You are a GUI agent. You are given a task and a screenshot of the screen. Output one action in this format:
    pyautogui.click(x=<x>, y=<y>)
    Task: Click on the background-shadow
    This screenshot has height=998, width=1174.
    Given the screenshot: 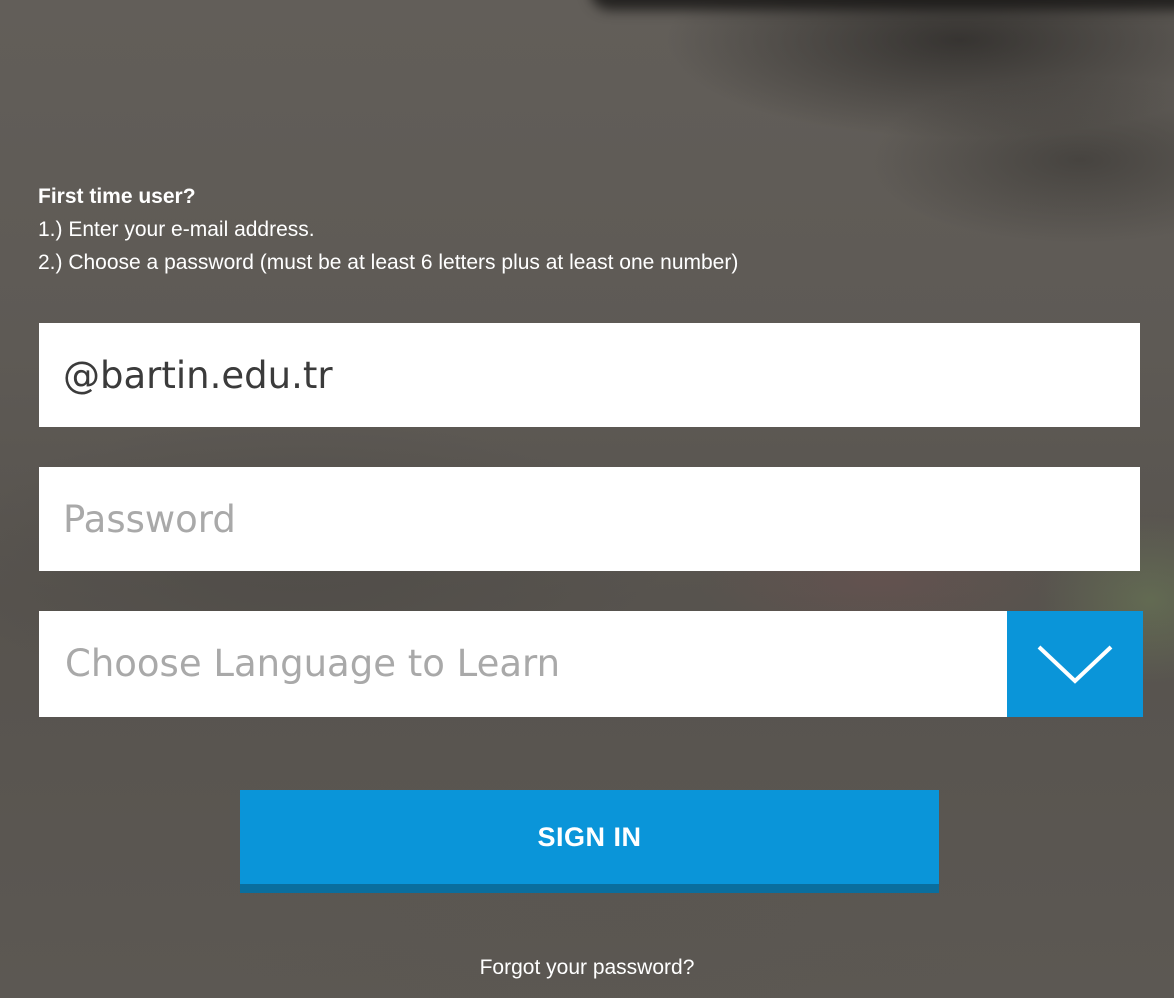 What is the action you would take?
    pyautogui.click(x=882, y=5)
    